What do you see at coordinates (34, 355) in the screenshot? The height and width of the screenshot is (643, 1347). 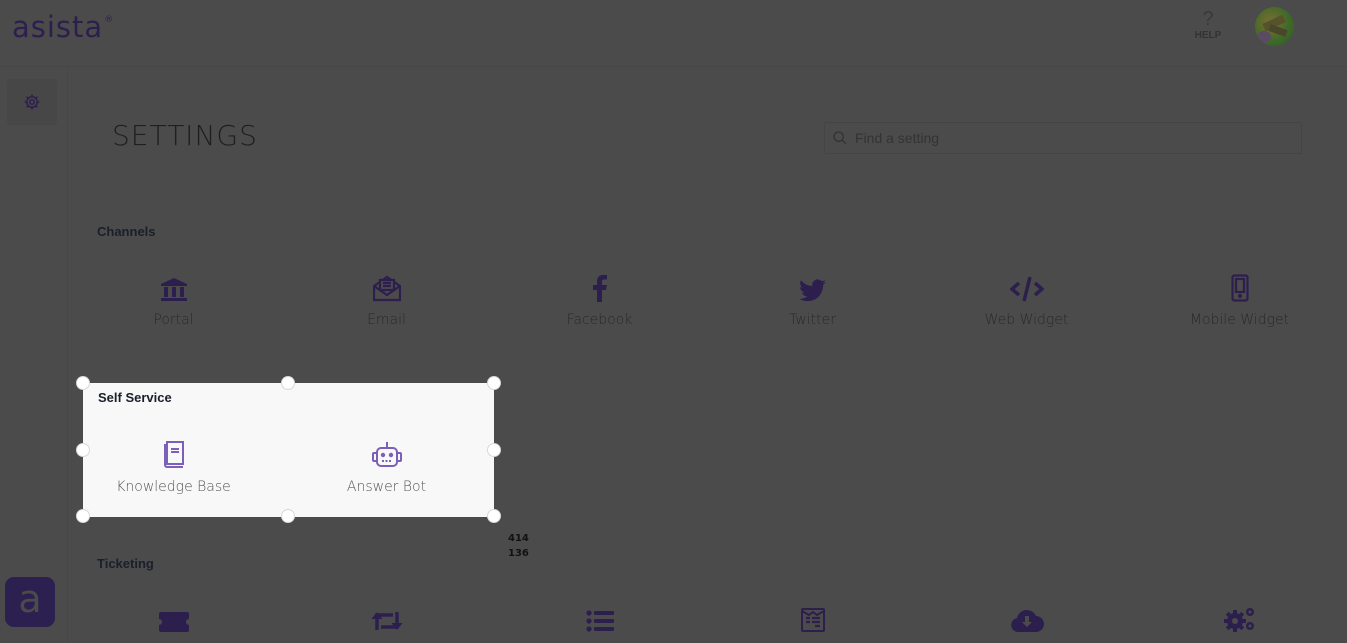 I see `sidebar: a` at bounding box center [34, 355].